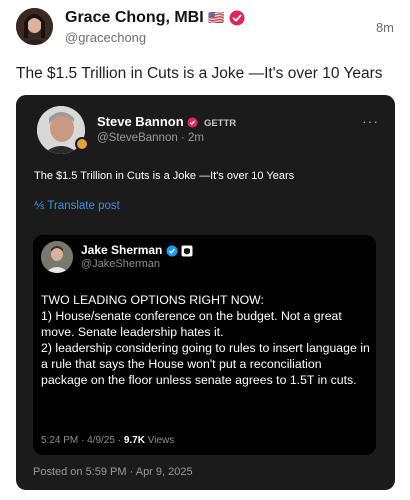 The width and height of the screenshot is (410, 500). What do you see at coordinates (172, 251) in the screenshot?
I see `verified-check-icon` at bounding box center [172, 251].